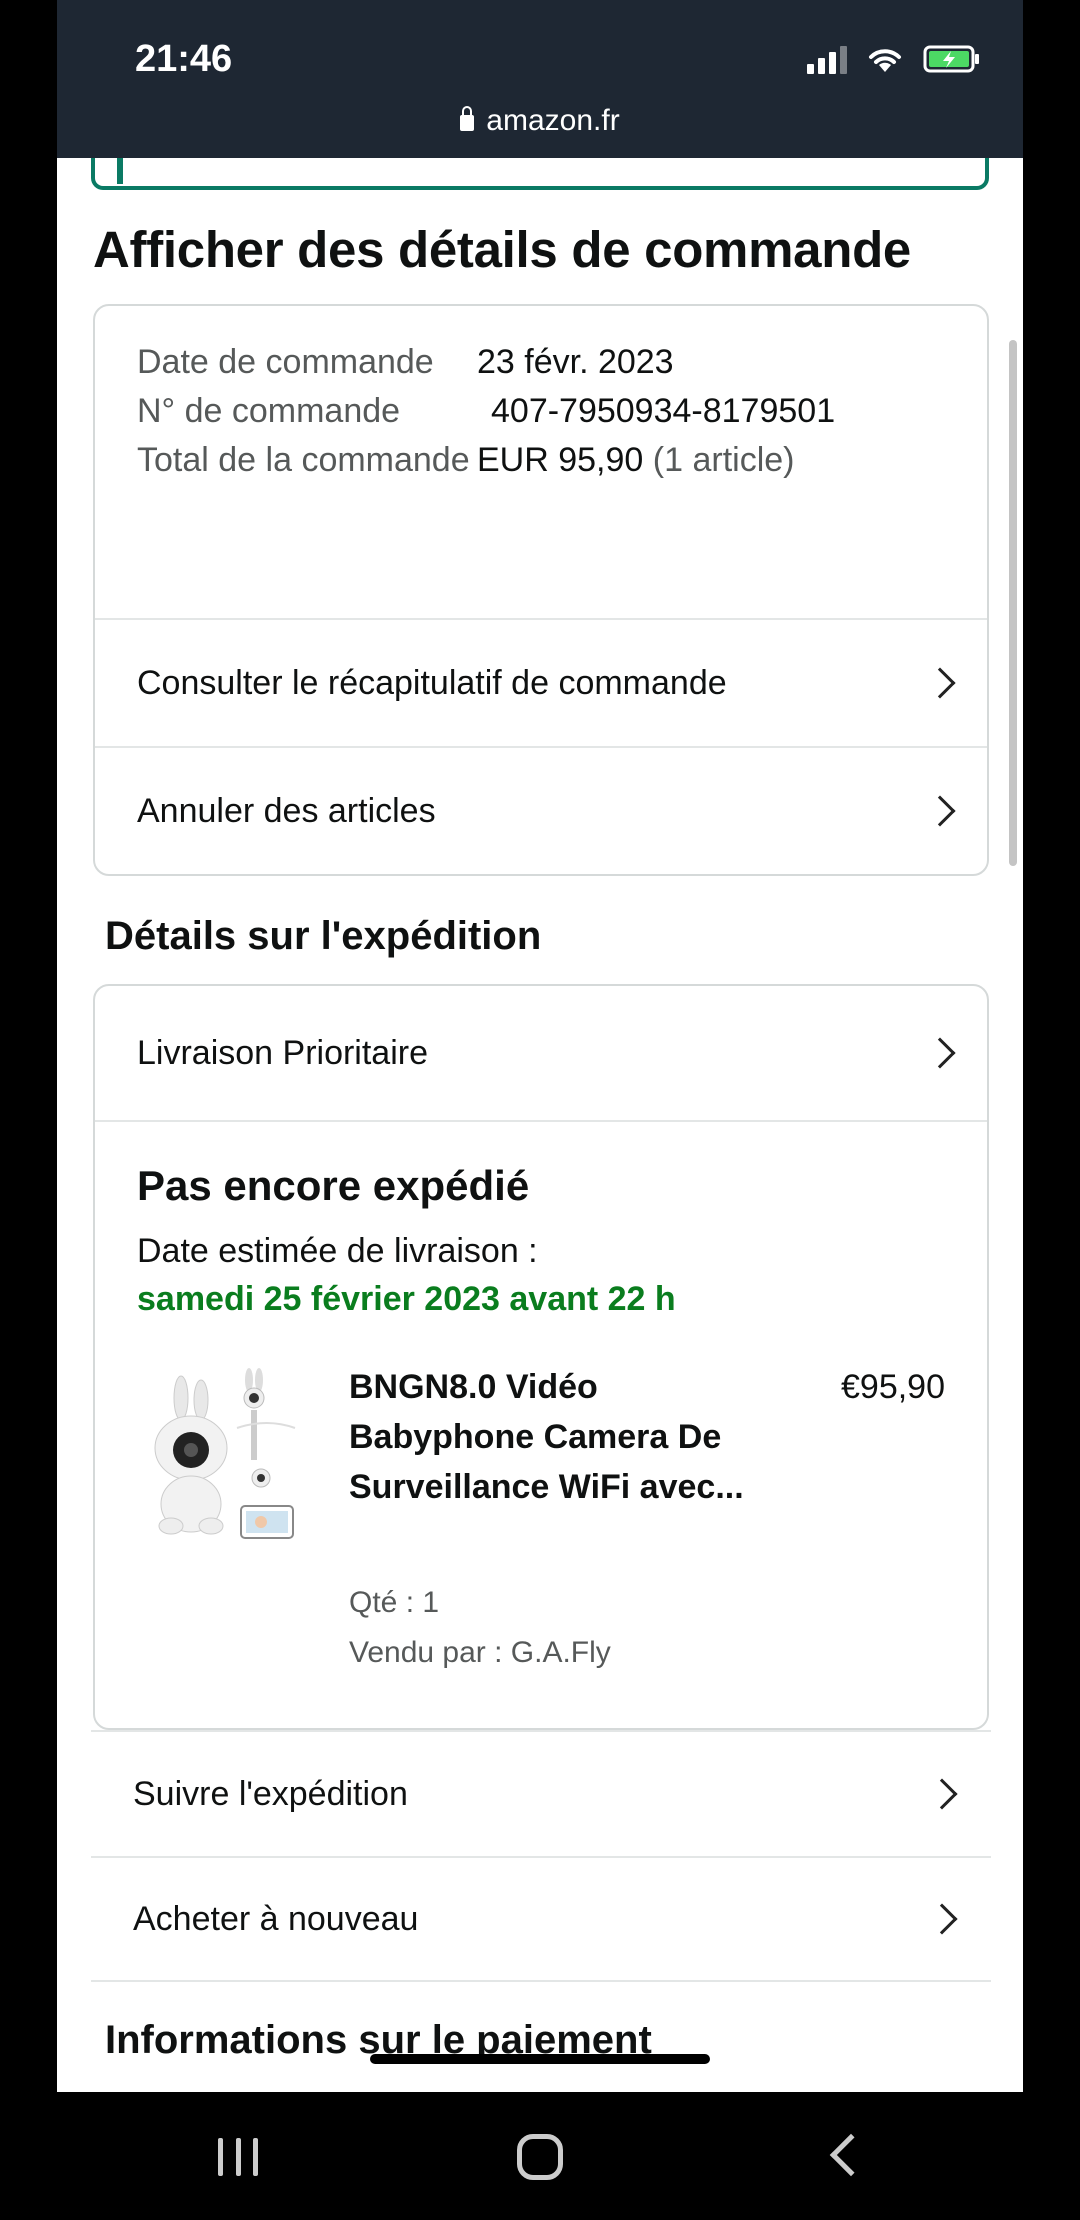  I want to click on eta-label: Date estimée de livraison :, so click(337, 1251).